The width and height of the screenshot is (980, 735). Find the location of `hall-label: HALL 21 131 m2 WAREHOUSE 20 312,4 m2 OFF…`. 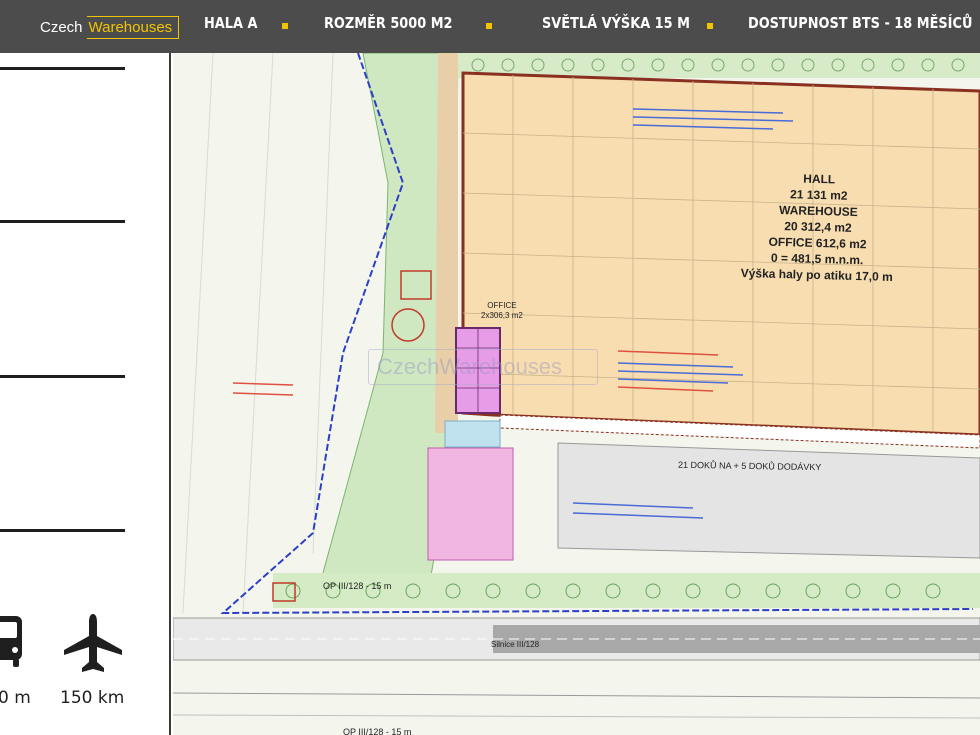

hall-label: HALL 21 131 m2 WAREHOUSE 20 312,4 m2 OFF… is located at coordinates (818, 227).